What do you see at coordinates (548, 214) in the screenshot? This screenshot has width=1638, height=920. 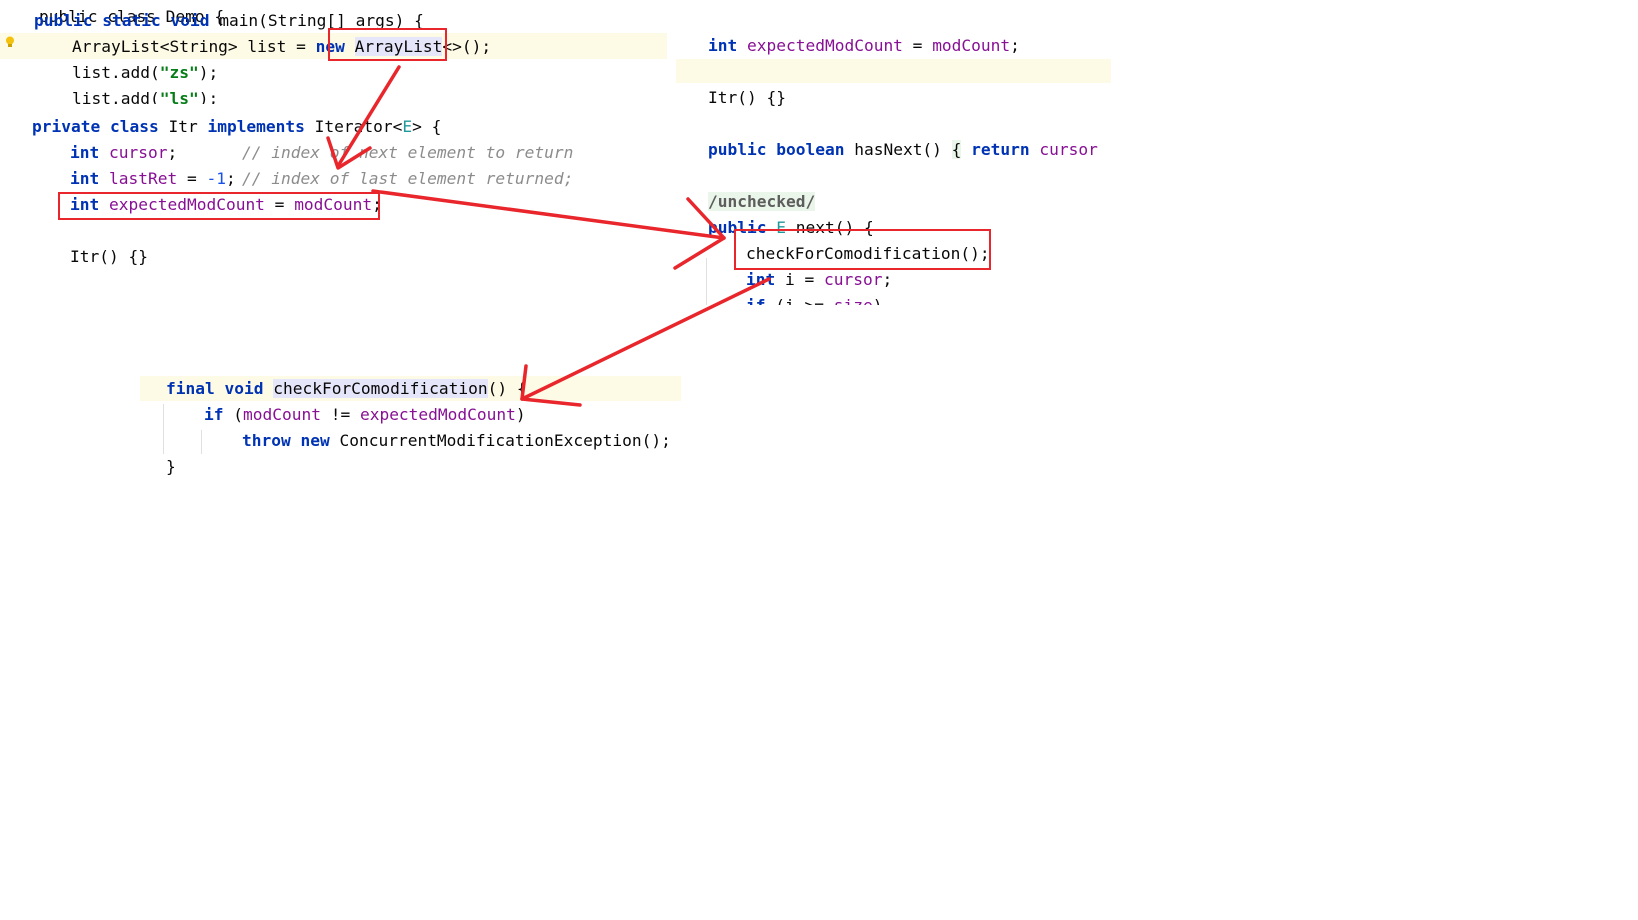 I see `arrow-2-shaft` at bounding box center [548, 214].